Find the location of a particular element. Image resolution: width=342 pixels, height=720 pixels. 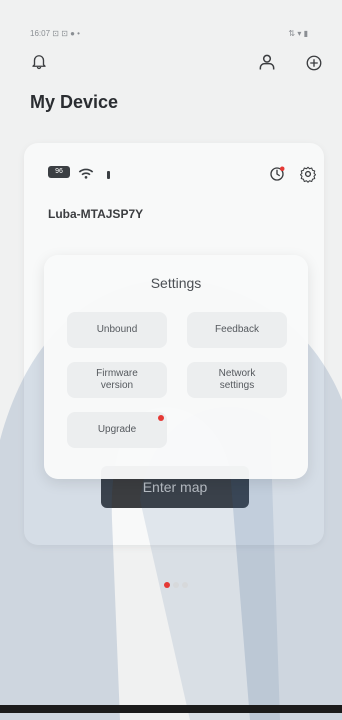

firmware-version-button: Firmware version is located at coordinates (117, 380).